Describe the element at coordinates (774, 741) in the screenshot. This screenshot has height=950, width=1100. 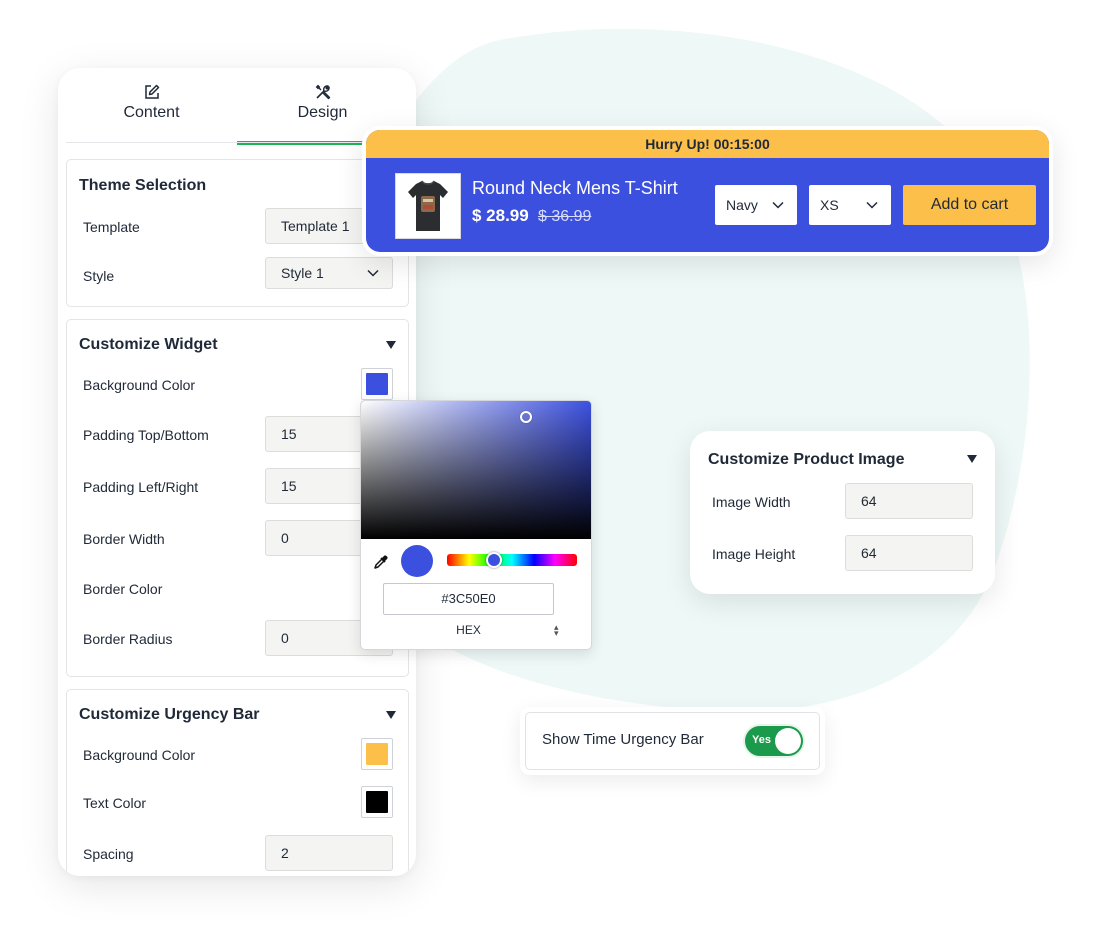
I see `urgency-toggle-switch: Yes` at that location.